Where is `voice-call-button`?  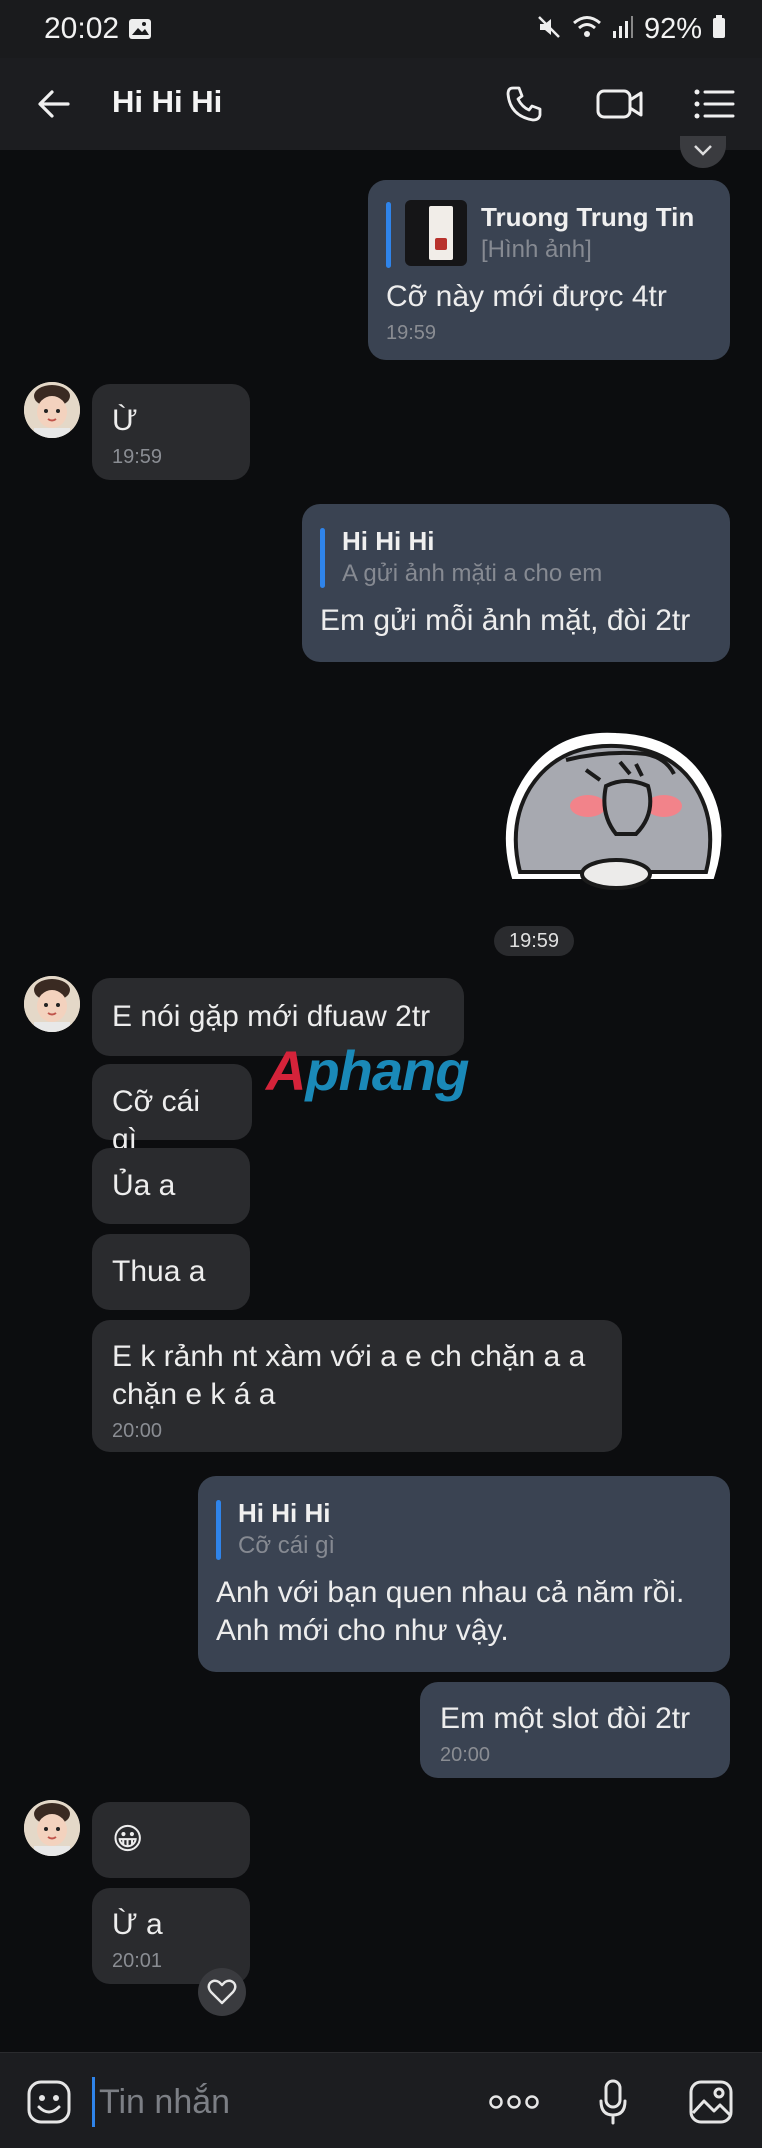 voice-call-button is located at coordinates (524, 104).